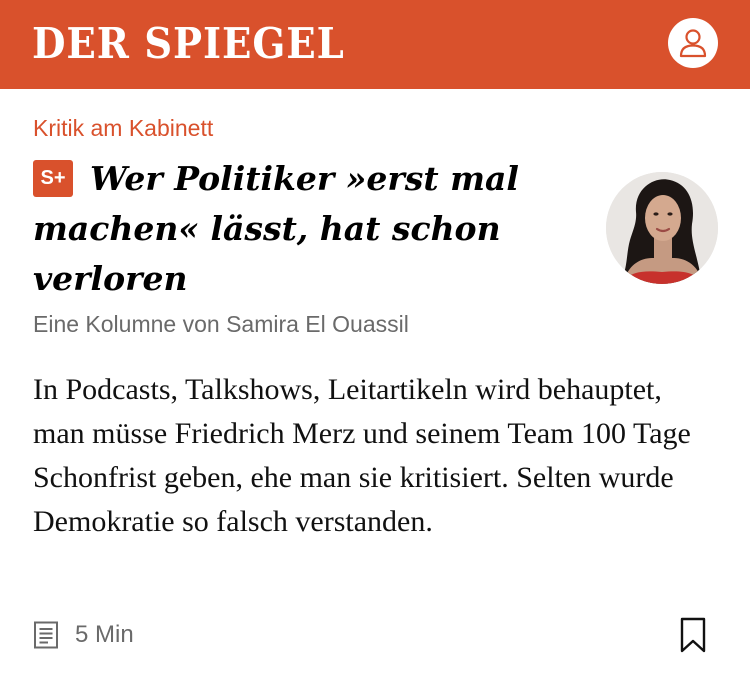 This screenshot has height=685, width=750. Describe the element at coordinates (188, 44) in the screenshot. I see `spiegel-logo: DER SPIEGEL` at that location.